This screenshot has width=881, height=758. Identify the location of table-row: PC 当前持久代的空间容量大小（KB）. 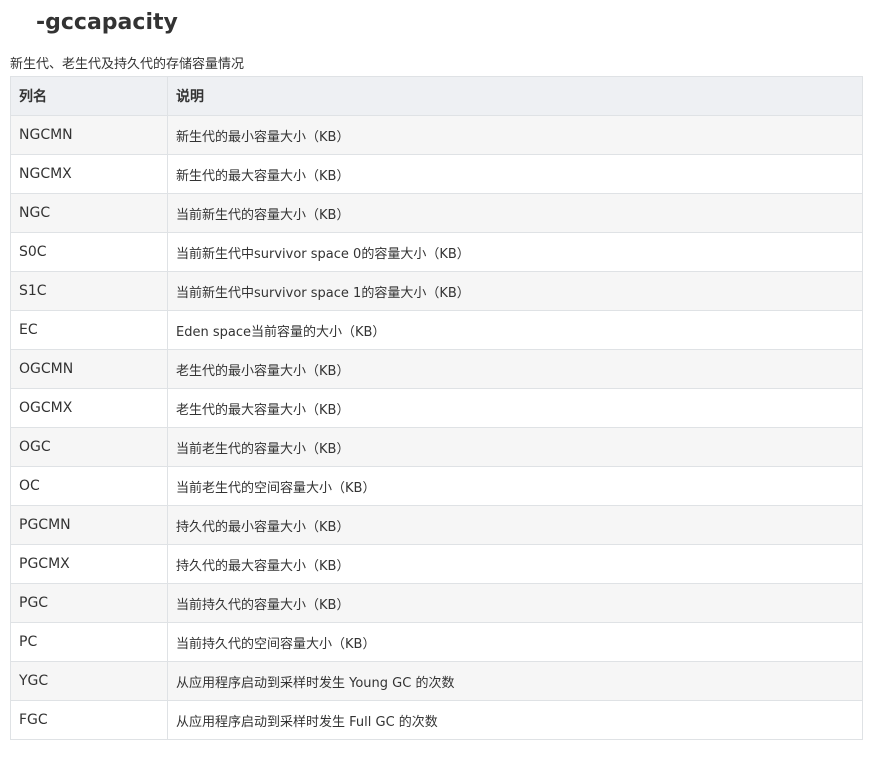
(436, 642).